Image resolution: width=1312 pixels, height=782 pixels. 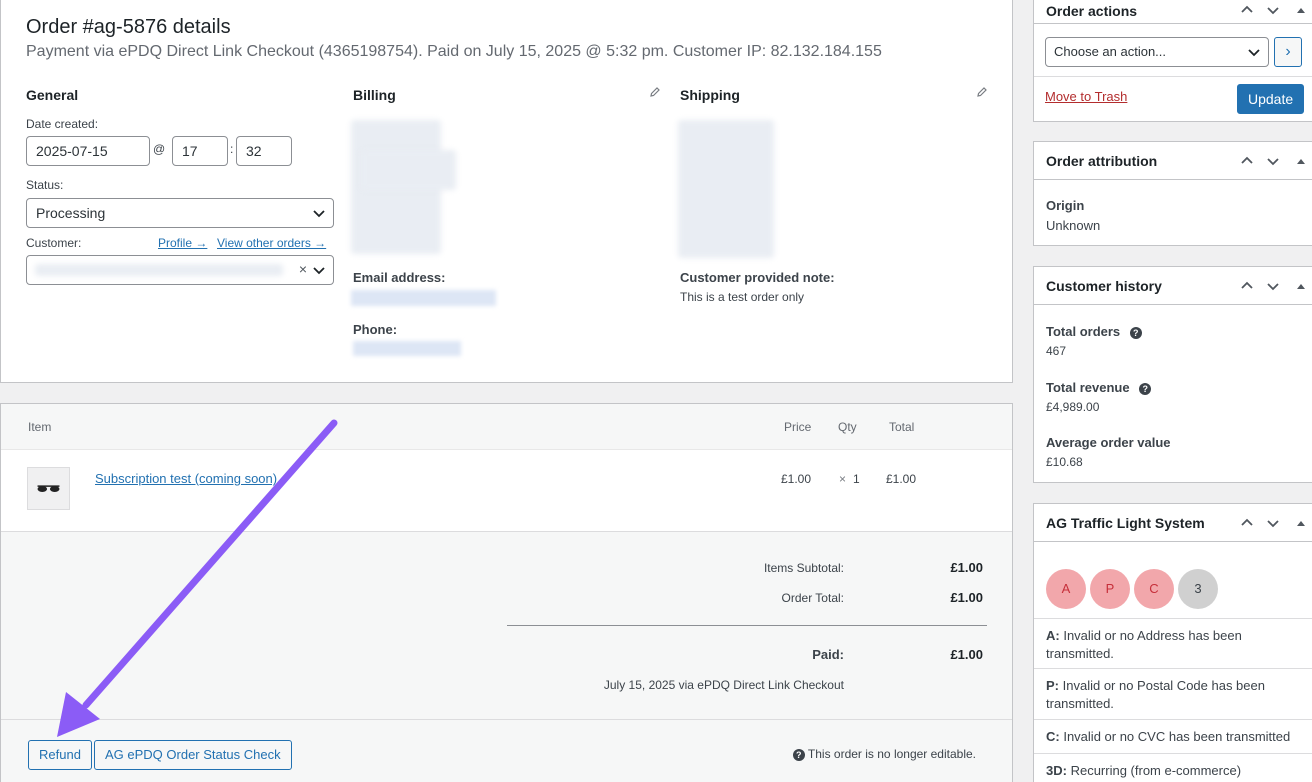 I want to click on aov-value: £10.68, so click(x=1064, y=462).